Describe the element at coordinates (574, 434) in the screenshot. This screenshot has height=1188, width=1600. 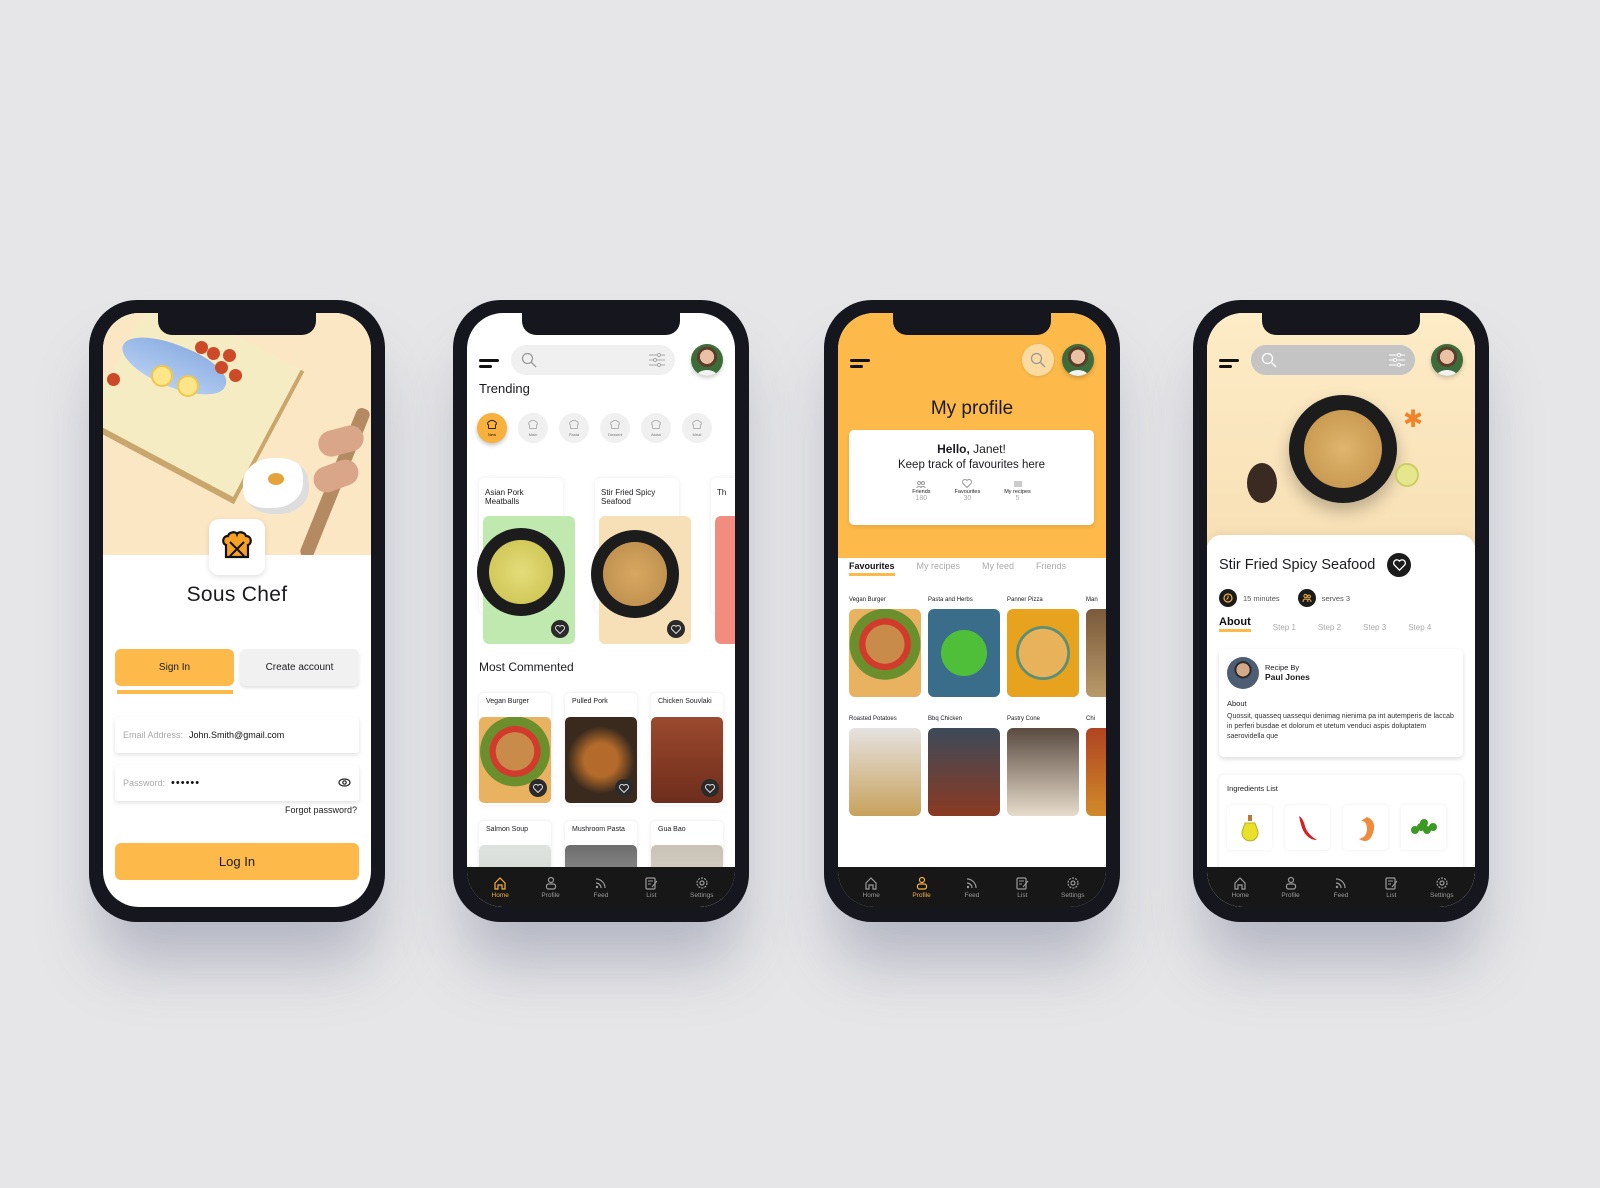
I see `category-label: Pasta` at that location.